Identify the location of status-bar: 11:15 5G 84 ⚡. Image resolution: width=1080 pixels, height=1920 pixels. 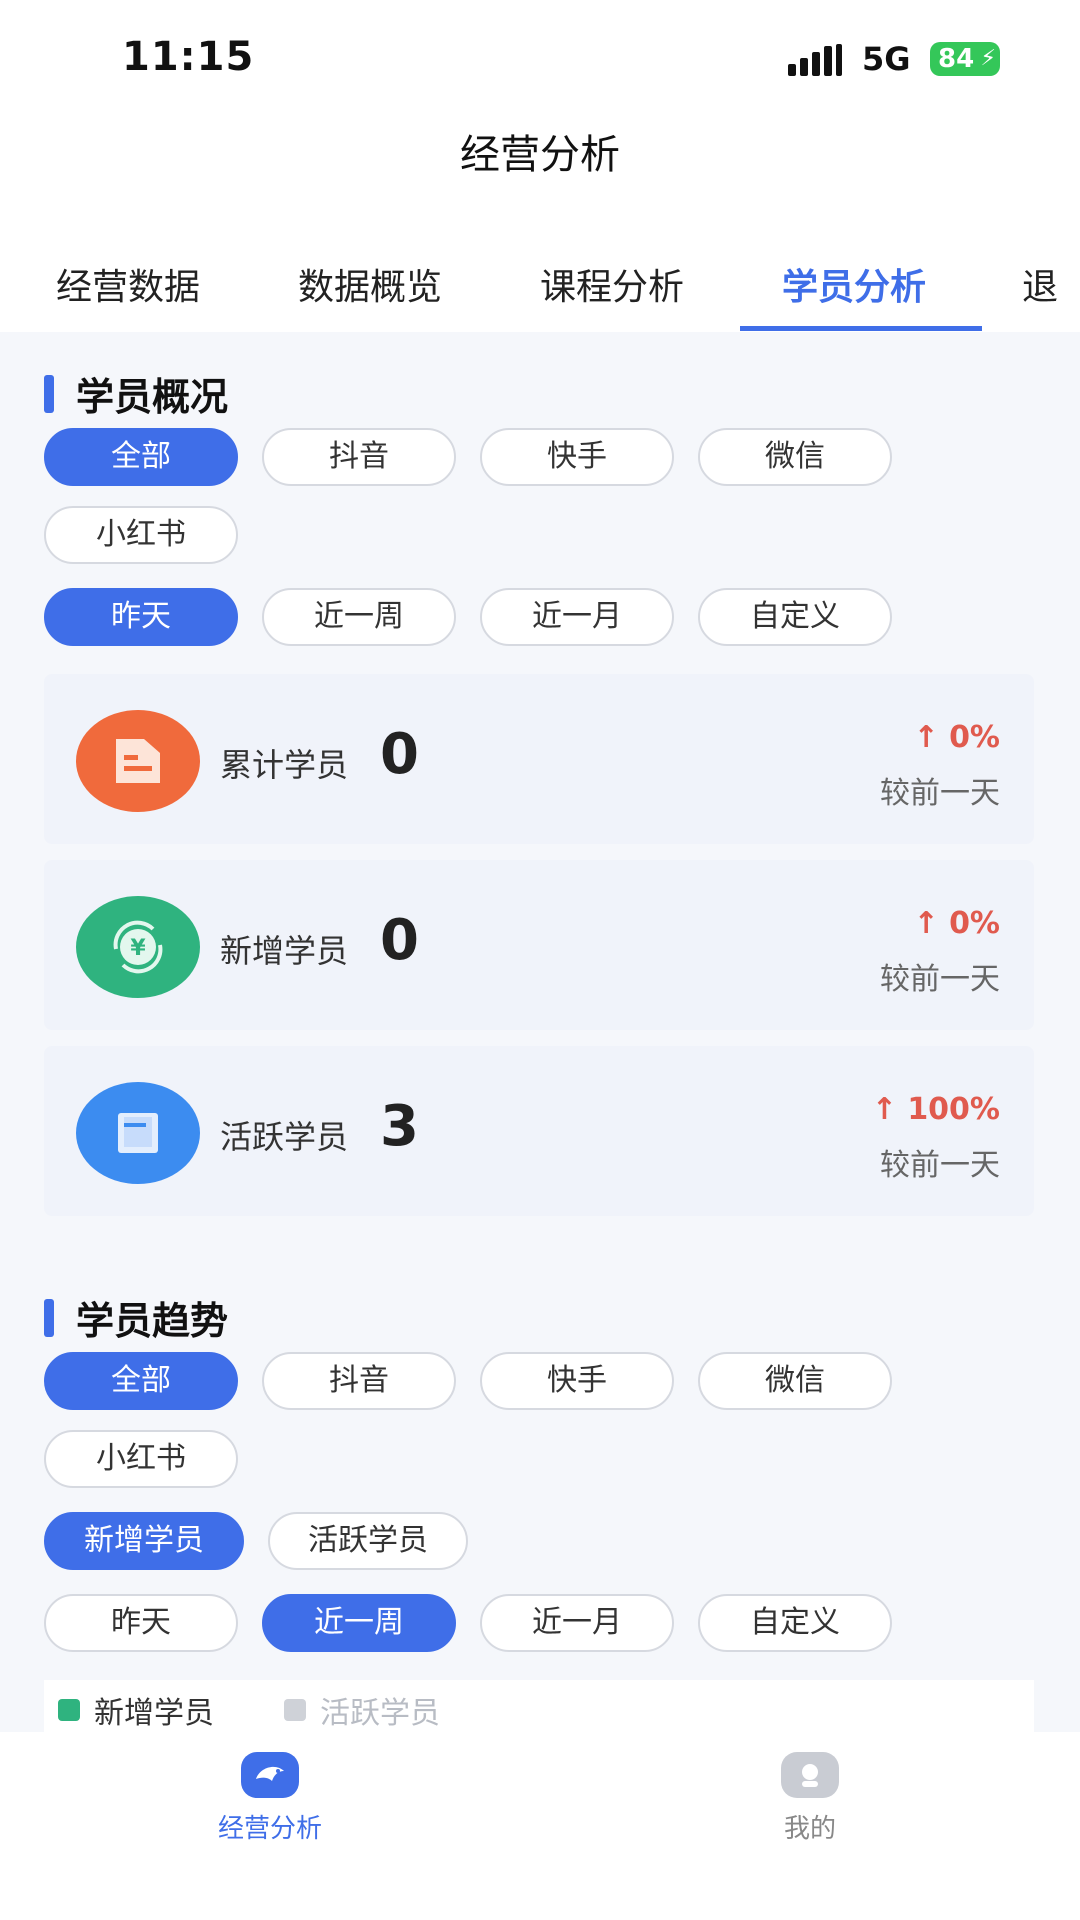
(540, 55).